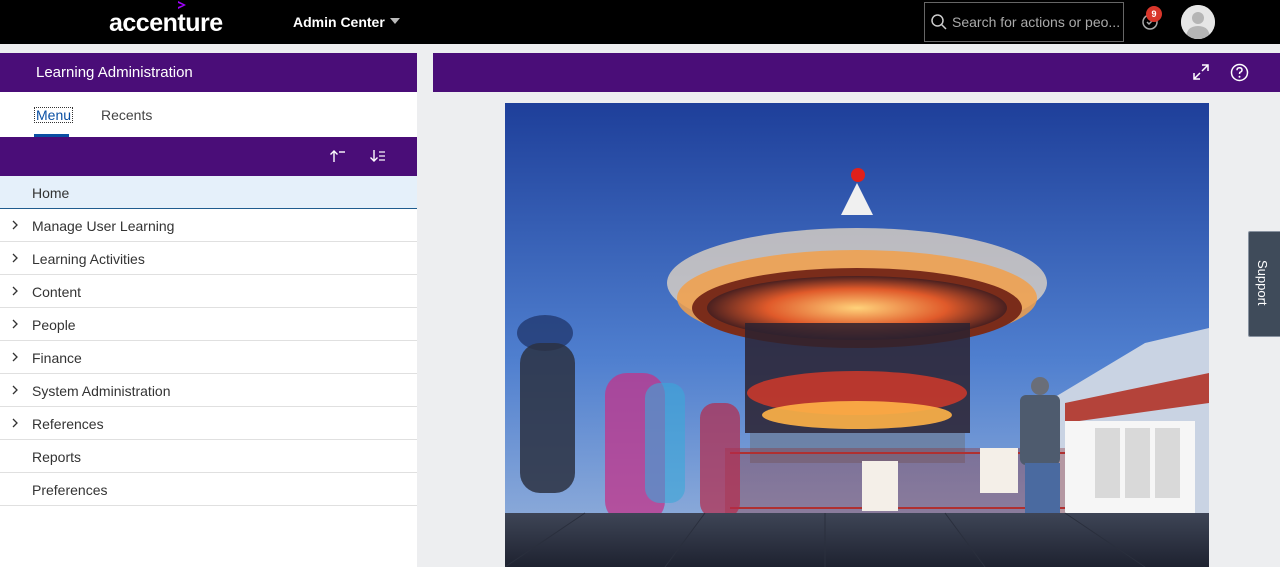 This screenshot has width=1280, height=567. Describe the element at coordinates (208, 156) in the screenshot. I see `menu-toolbar` at that location.